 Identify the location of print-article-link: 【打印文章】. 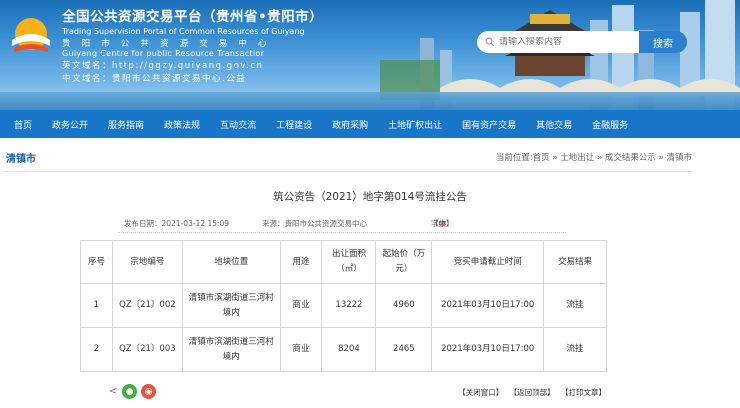
(583, 392).